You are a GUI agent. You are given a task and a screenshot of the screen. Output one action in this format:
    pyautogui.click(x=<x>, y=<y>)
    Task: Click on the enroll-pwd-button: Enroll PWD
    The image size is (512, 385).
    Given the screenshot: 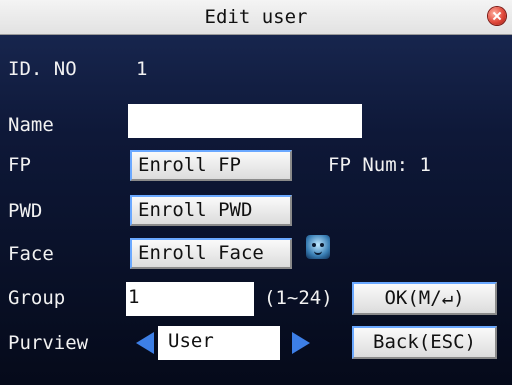 What is the action you would take?
    pyautogui.click(x=211, y=210)
    